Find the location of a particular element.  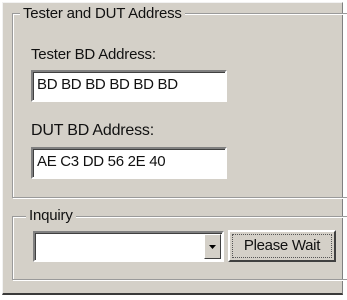

dut-bd-address-field: AE C3 DD 56 2E 40 is located at coordinates (129, 163).